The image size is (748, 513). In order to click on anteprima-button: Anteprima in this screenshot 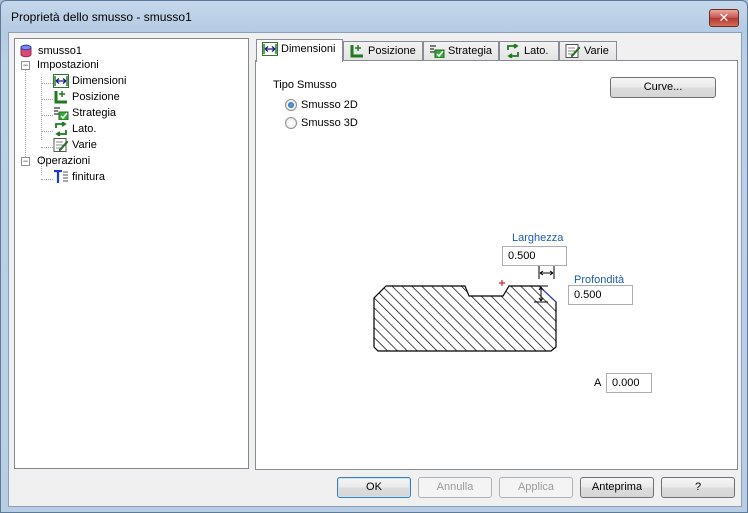, I will do `click(617, 487)`.